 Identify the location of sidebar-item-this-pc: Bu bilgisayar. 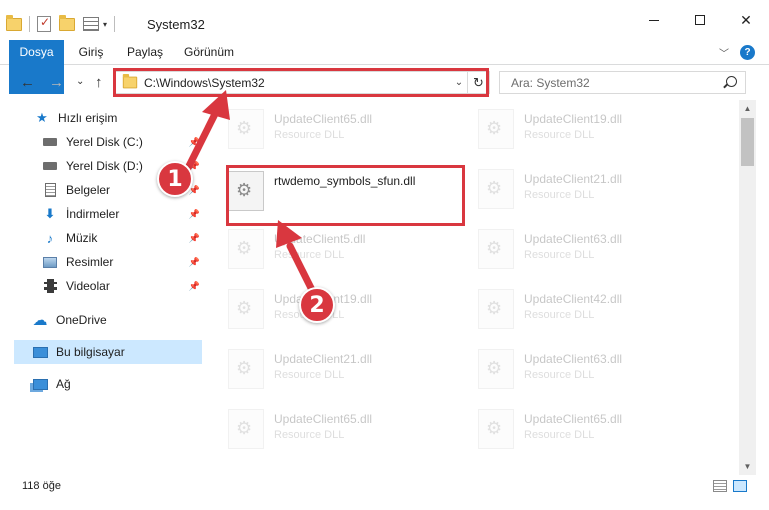
(108, 352).